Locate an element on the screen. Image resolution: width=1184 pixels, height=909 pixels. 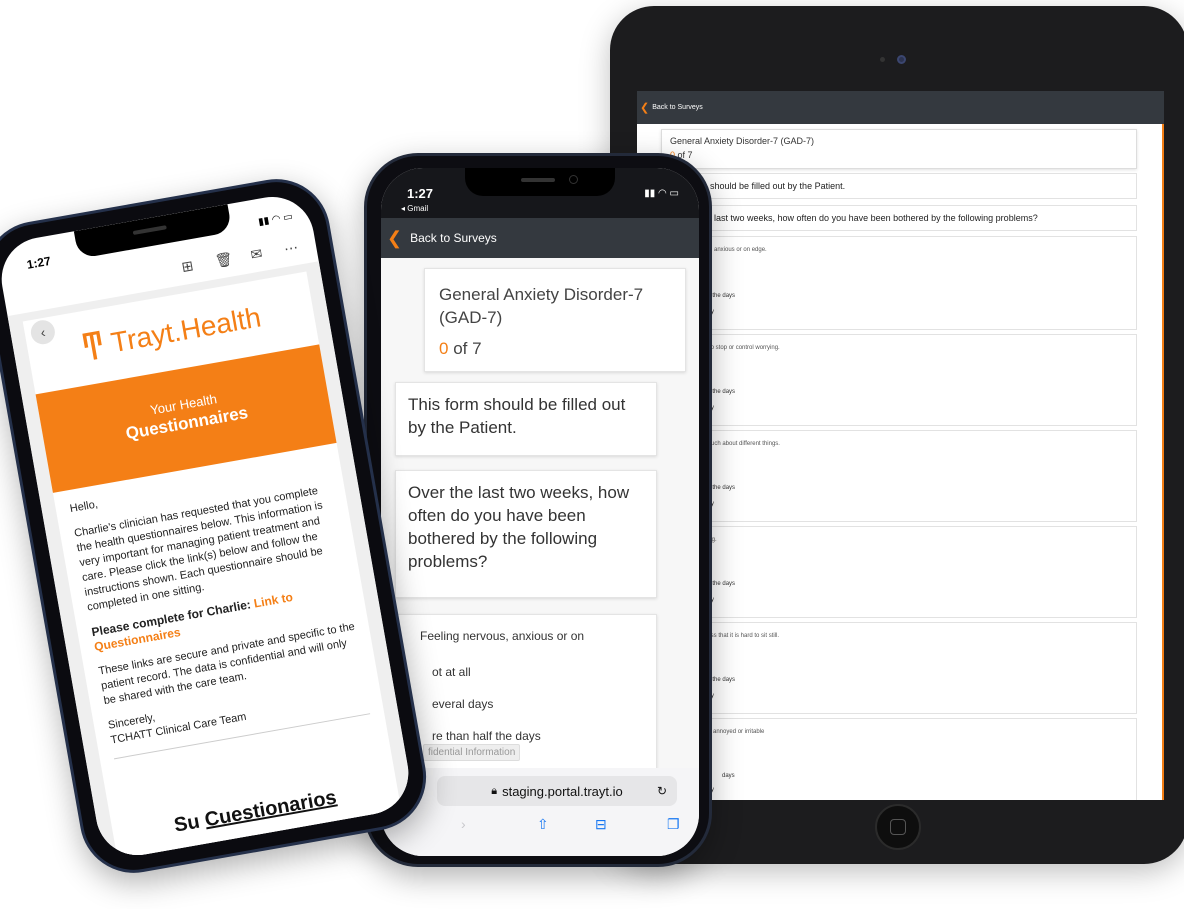
spanish-heading: Su Cuestionarios is located at coordinates (255, 811).